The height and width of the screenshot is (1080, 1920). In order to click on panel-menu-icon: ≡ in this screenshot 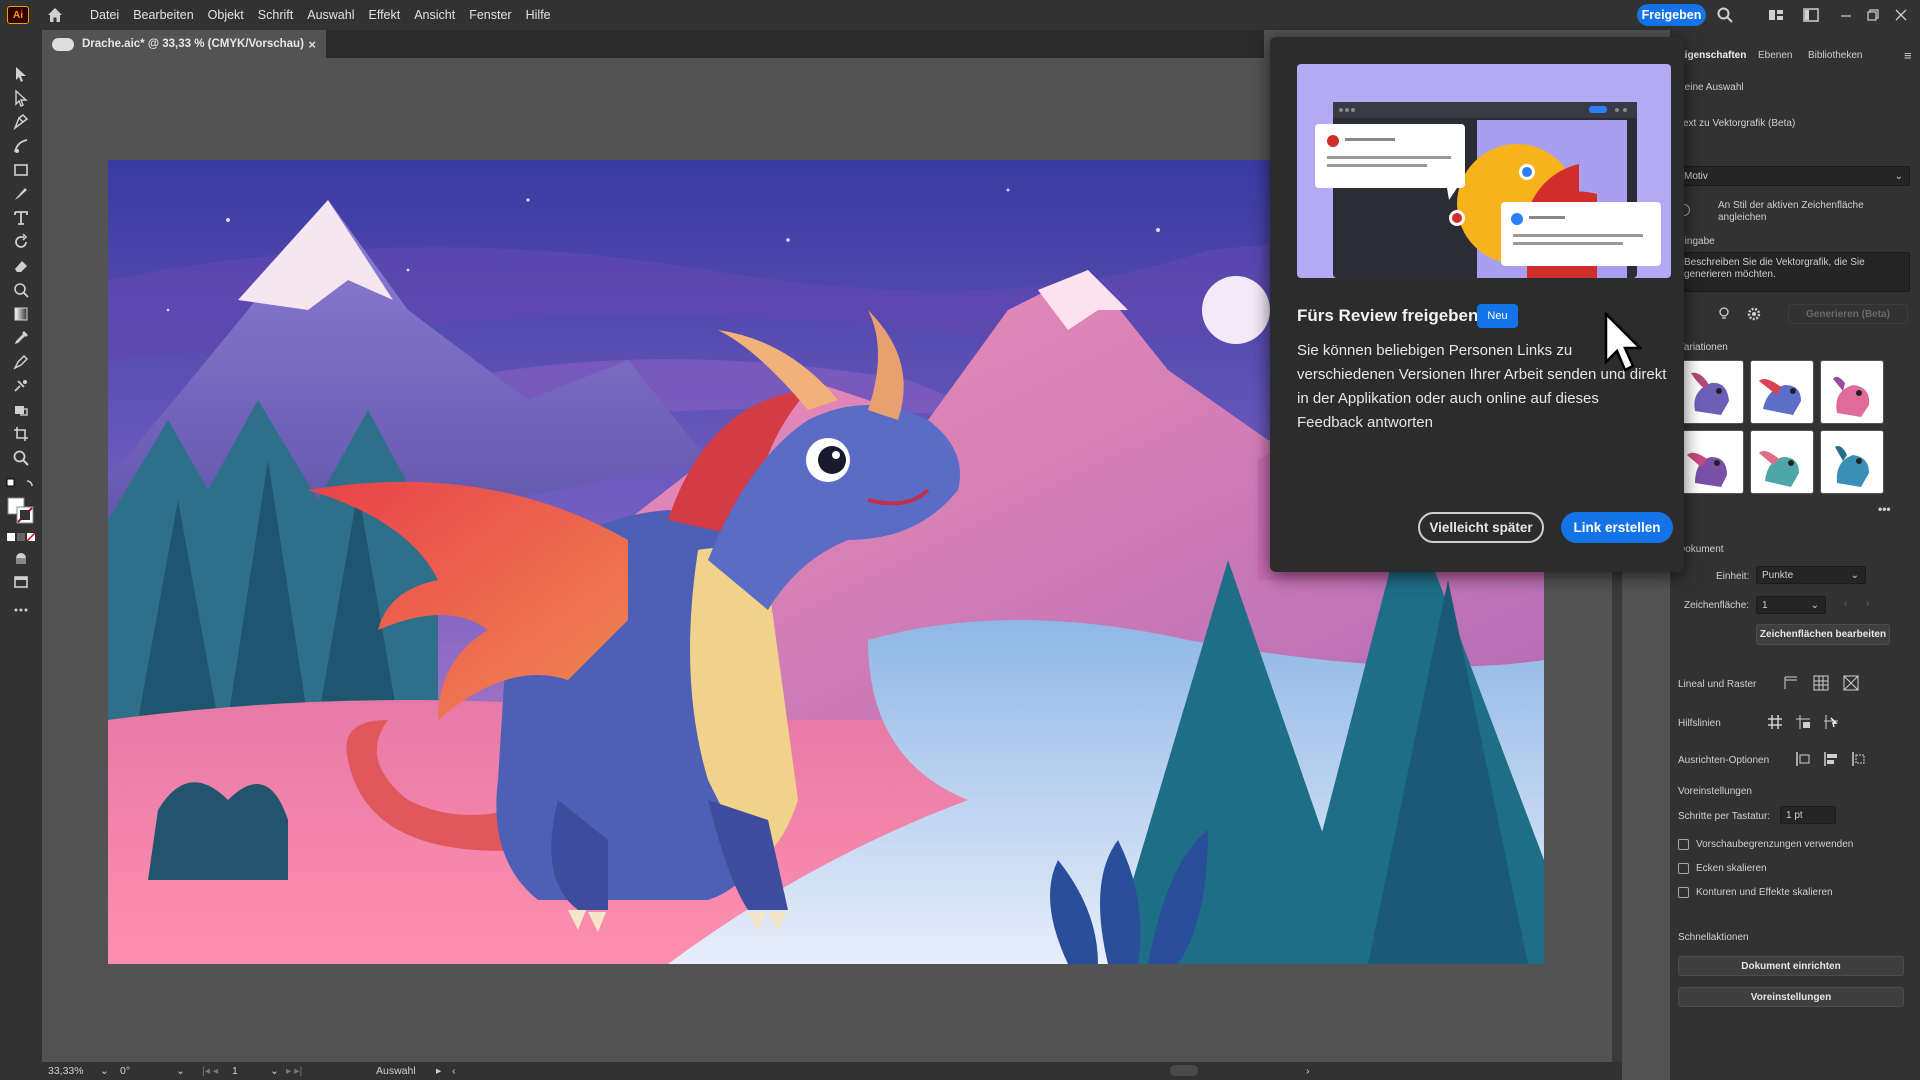, I will do `click(1908, 55)`.